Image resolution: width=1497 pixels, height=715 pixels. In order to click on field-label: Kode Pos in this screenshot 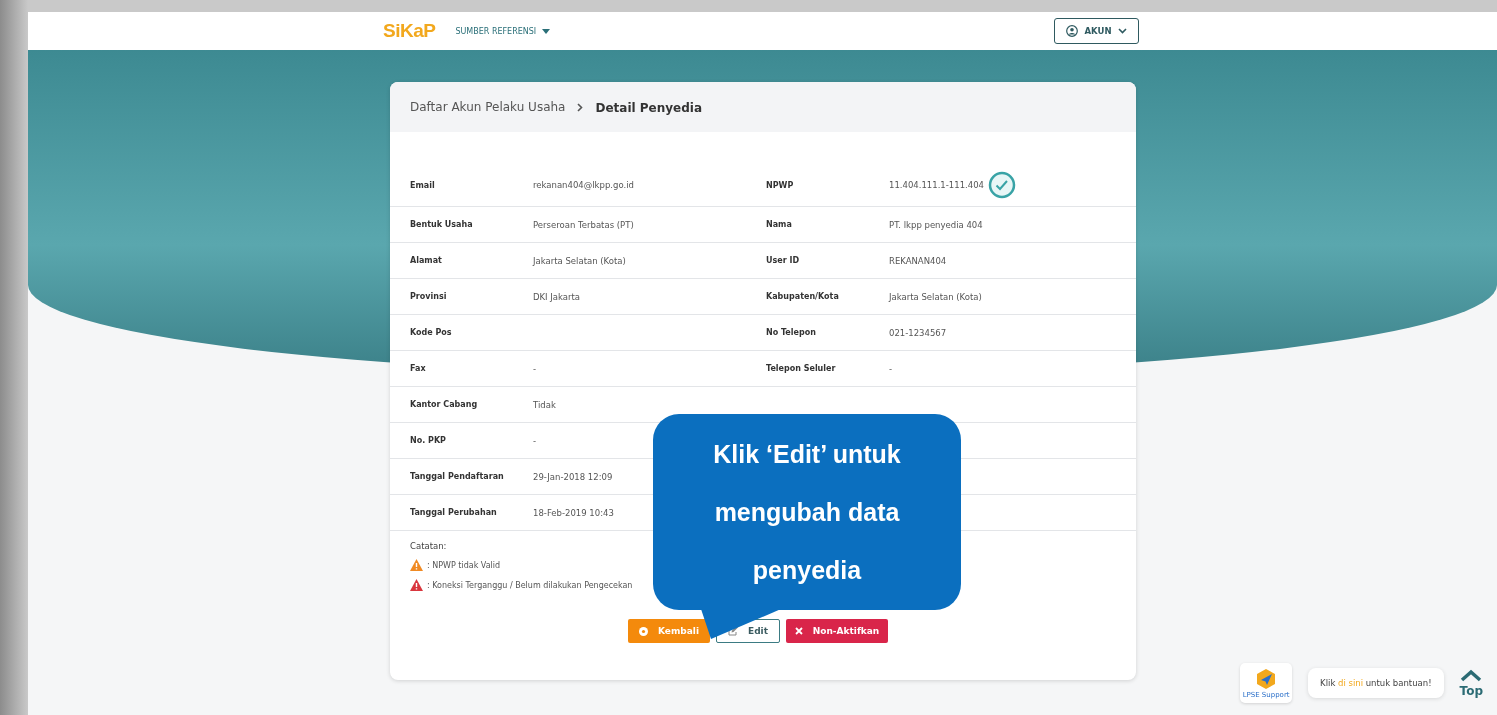, I will do `click(431, 332)`.